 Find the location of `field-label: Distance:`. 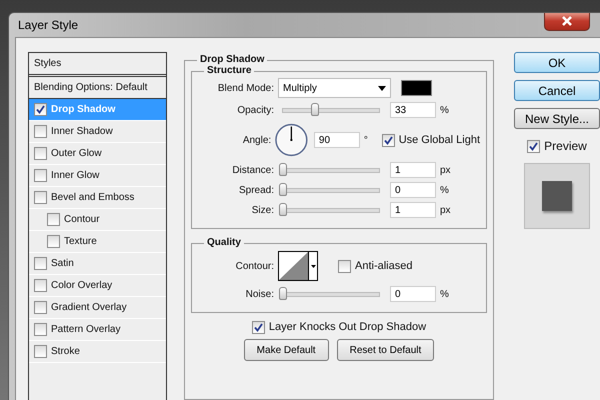

field-label: Distance: is located at coordinates (252, 170).